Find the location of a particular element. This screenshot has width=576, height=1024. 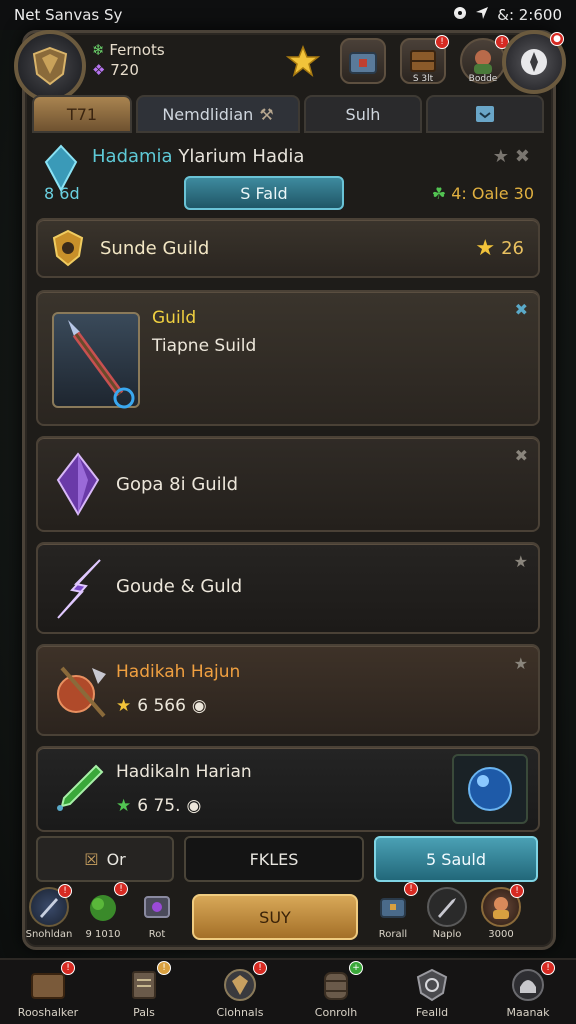

star-button is located at coordinates (303, 61).